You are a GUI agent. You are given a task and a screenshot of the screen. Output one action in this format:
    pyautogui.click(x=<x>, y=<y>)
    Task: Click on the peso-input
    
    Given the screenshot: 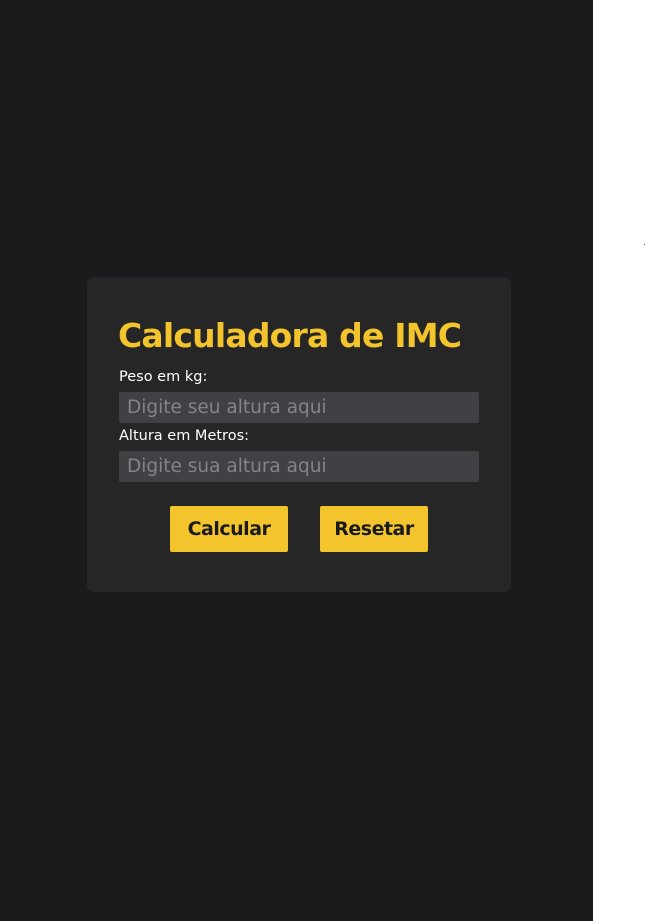 What is the action you would take?
    pyautogui.click(x=299, y=407)
    